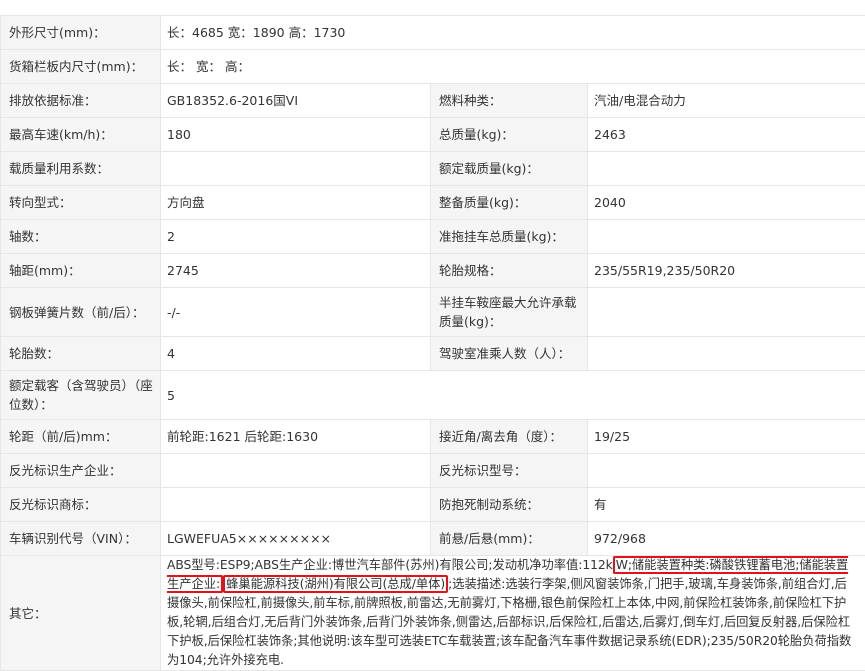 This screenshot has width=865, height=671. I want to click on axles-label: 轴数：, so click(80, 236).